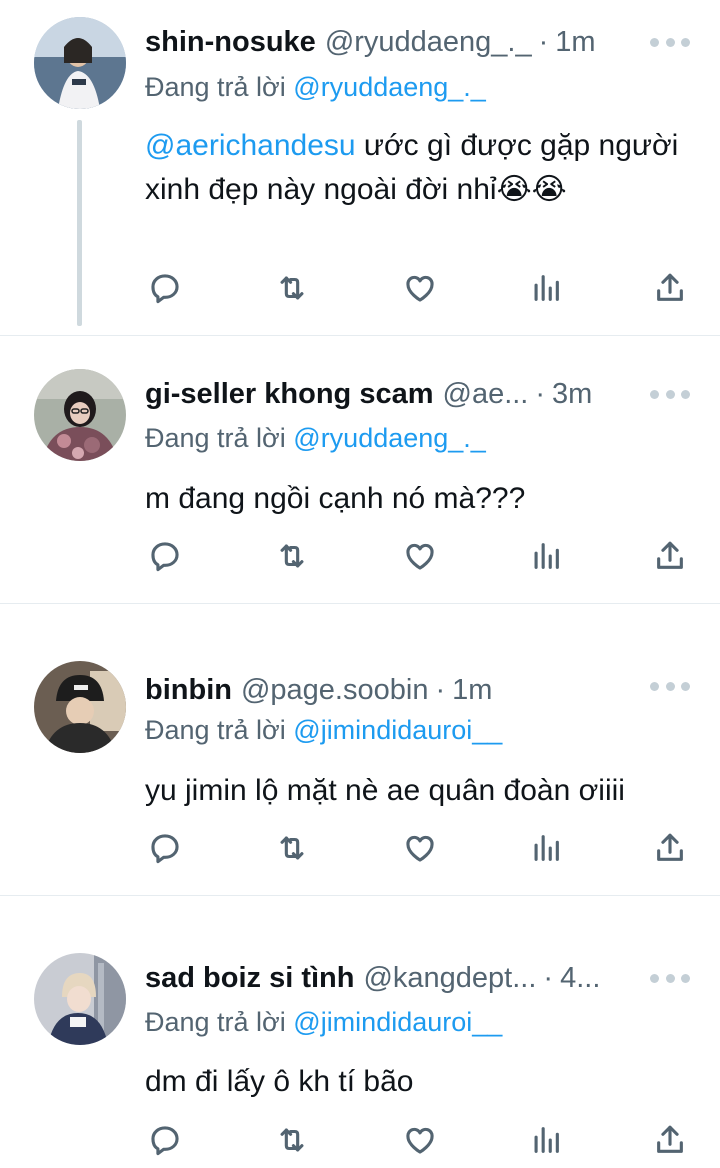 This screenshot has width=720, height=1168. I want to click on tweet-text: m đang ngồi cạnh nó mà???, so click(417, 499).